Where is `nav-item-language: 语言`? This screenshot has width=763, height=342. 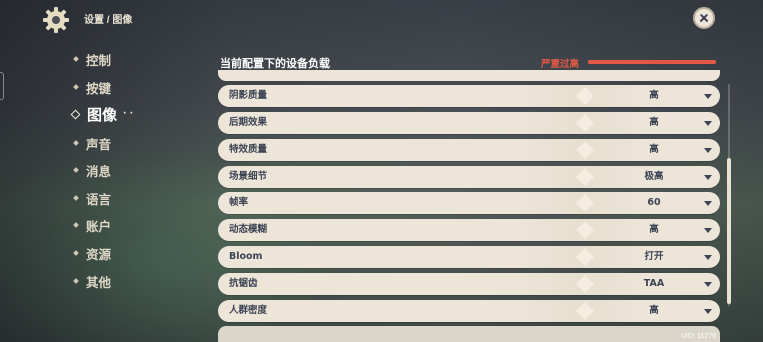
nav-item-language: 语言 is located at coordinates (90, 198).